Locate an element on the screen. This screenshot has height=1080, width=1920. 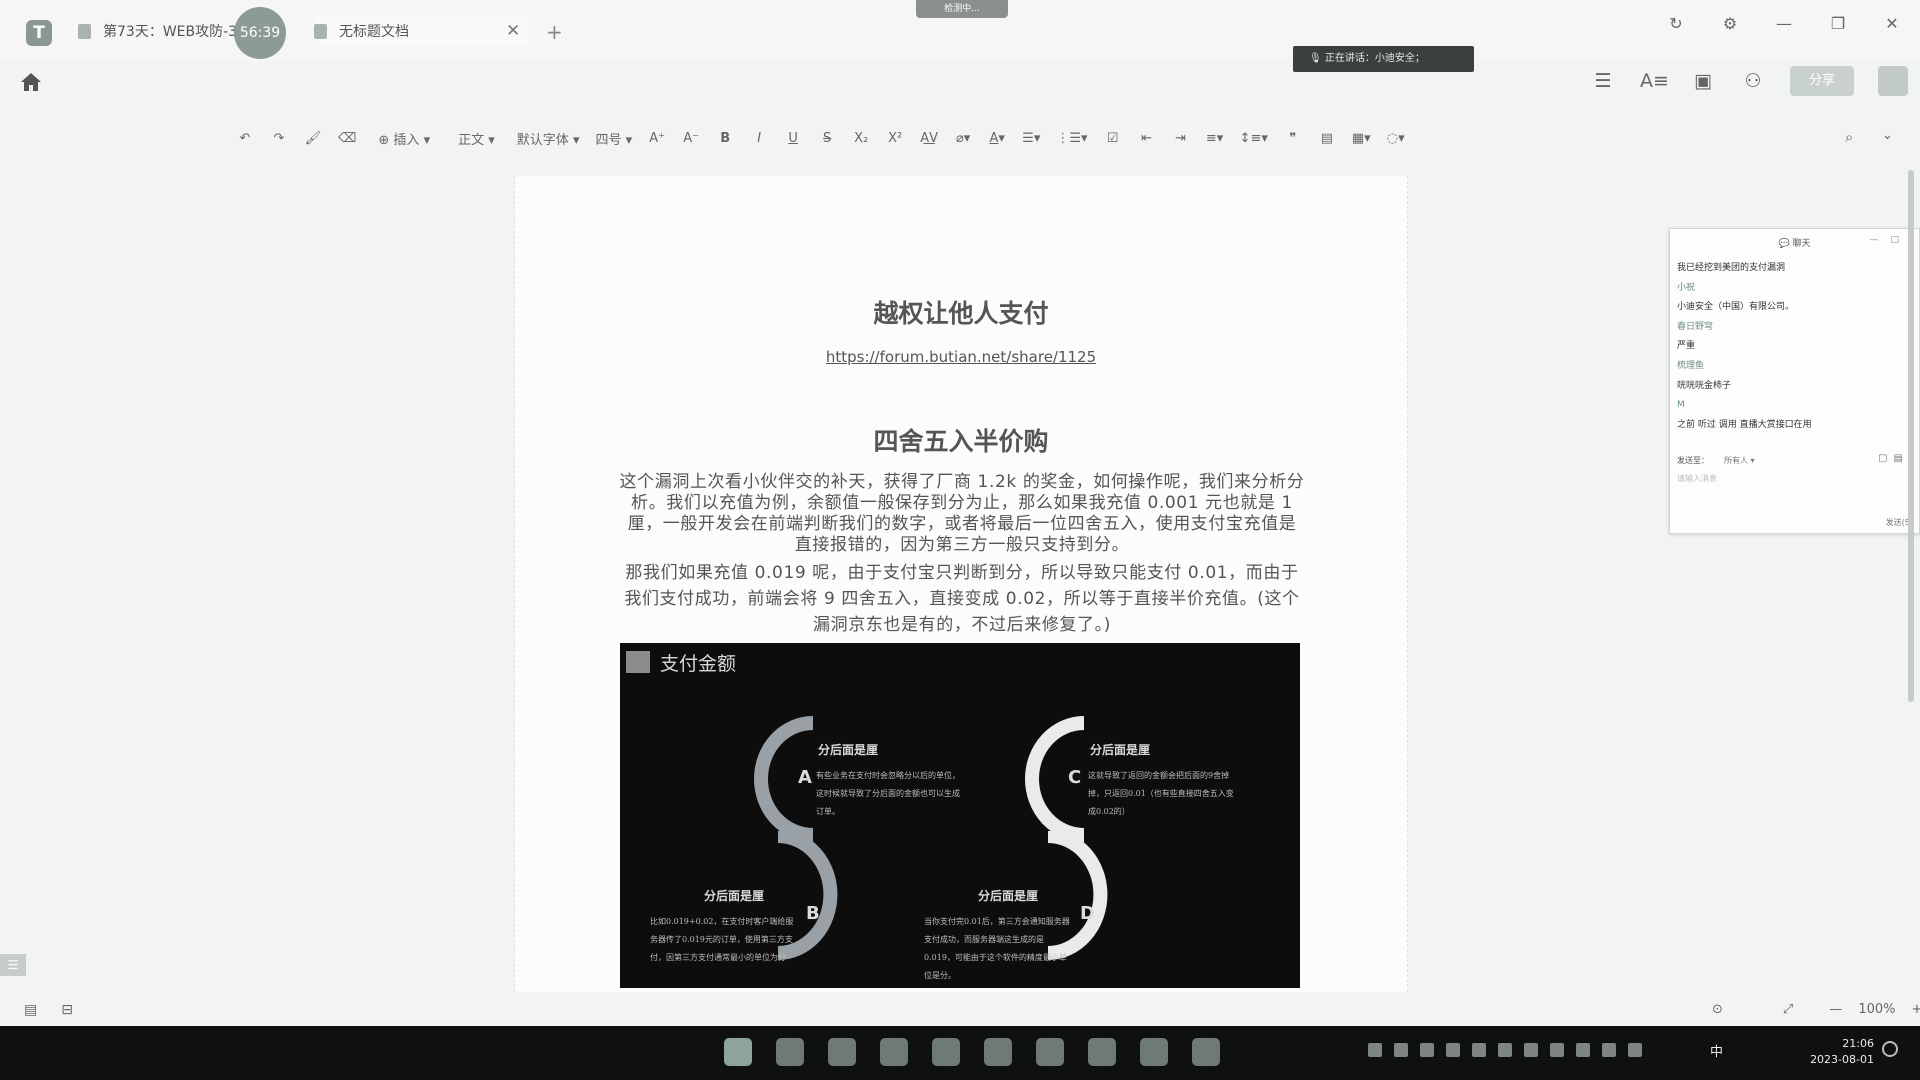
add-collaborator-icon: ⚇ is located at coordinates (1753, 81).